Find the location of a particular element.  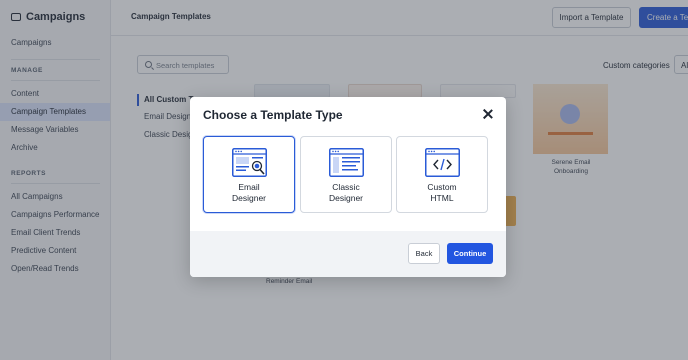

option-email-designer: Email Designer is located at coordinates (249, 174).